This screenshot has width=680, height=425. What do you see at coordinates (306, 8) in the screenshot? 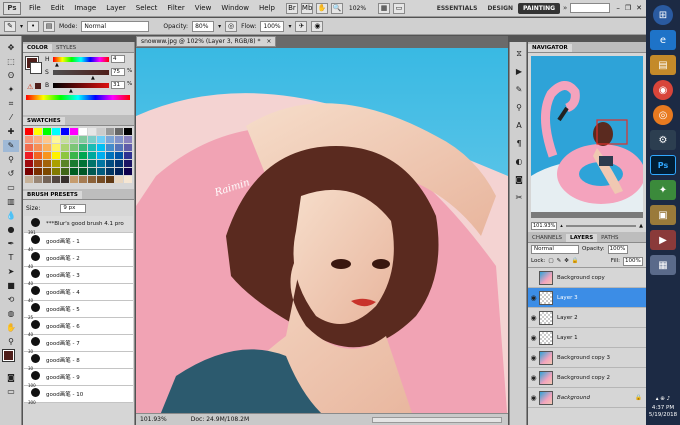
I see `minibridge-icon: Mb` at bounding box center [306, 8].